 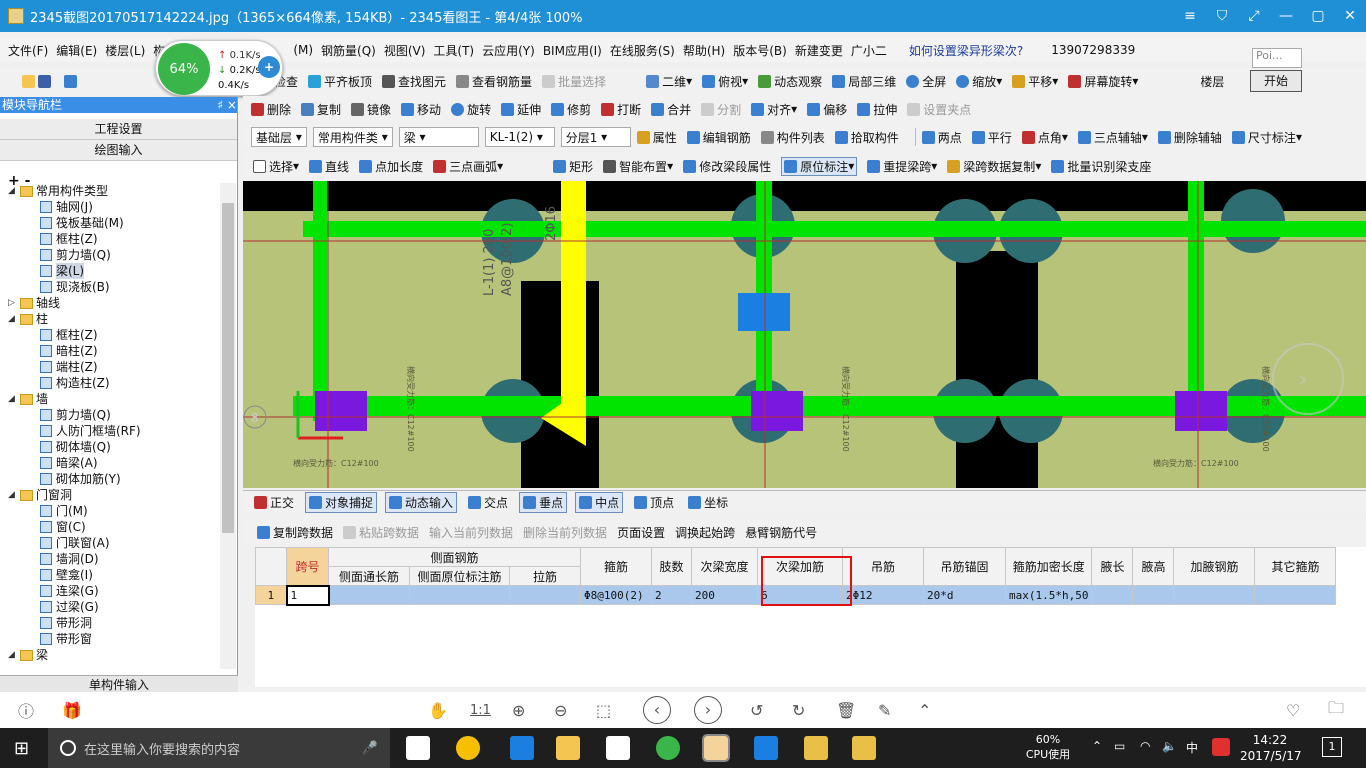 I want to click on copy-span-data-button: 复制跨数据, so click(x=295, y=532).